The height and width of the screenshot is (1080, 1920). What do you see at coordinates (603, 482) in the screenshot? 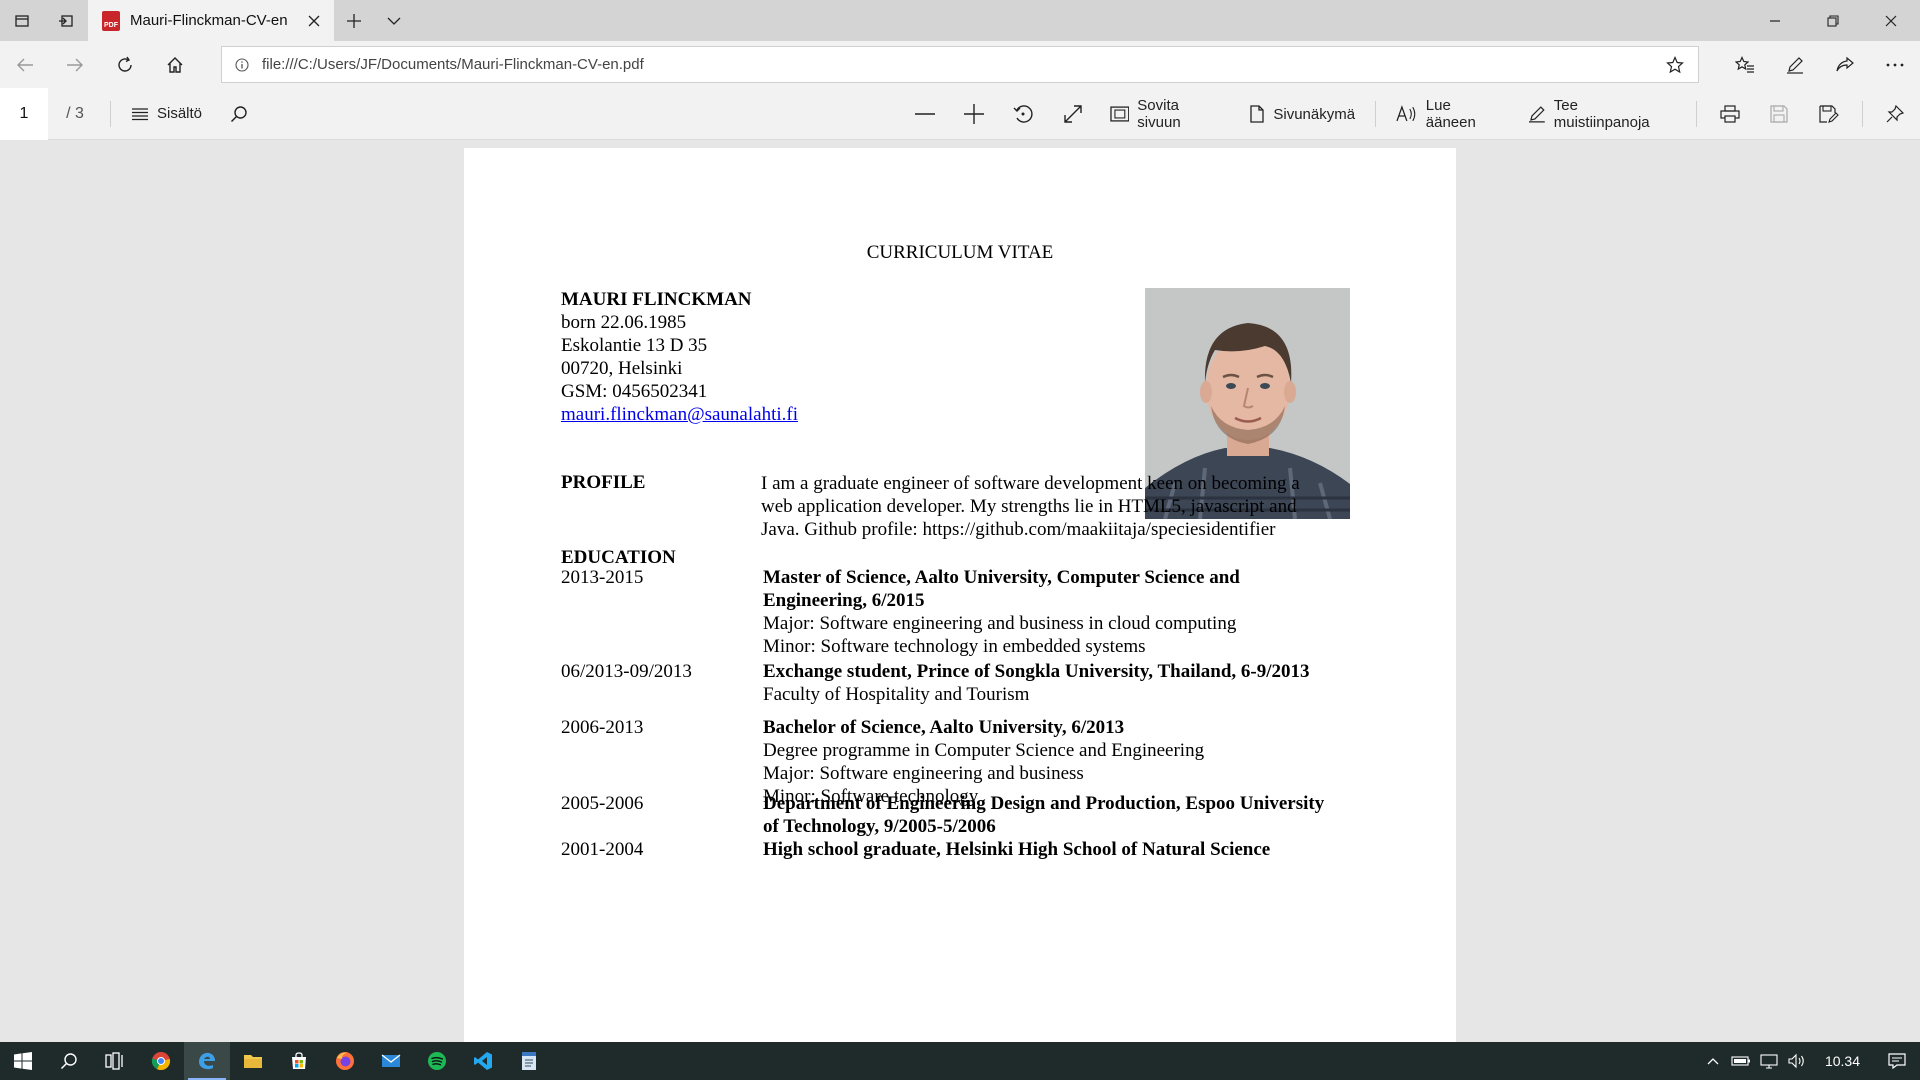
I see `profile-heading: PROFILE` at bounding box center [603, 482].